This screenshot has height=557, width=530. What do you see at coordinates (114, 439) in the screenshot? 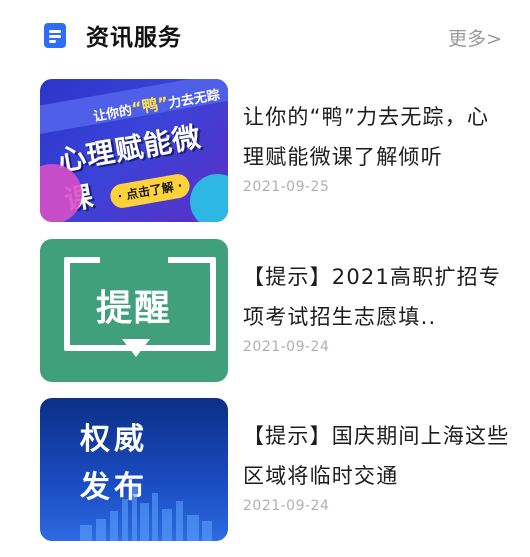
I see `thumbnail-headline: 权威` at bounding box center [114, 439].